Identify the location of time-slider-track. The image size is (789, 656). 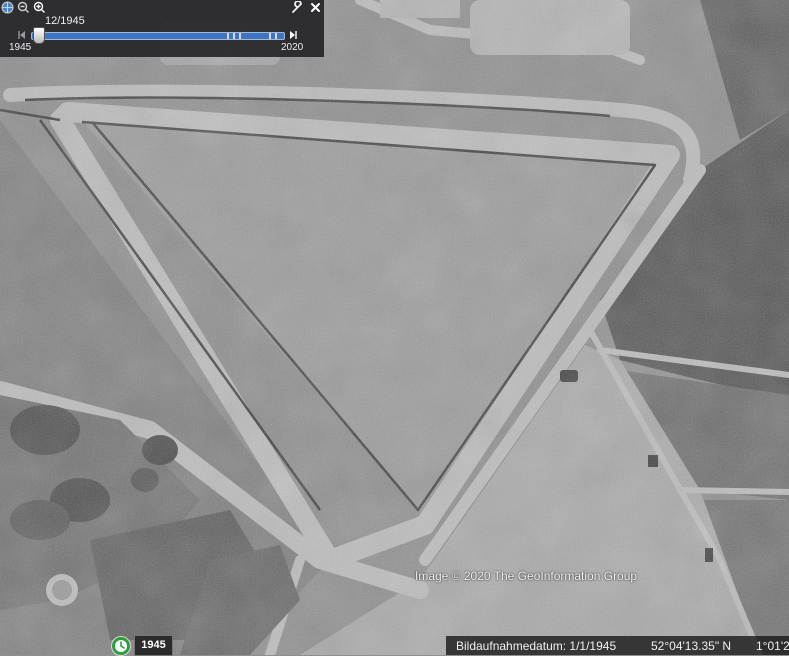
(158, 36).